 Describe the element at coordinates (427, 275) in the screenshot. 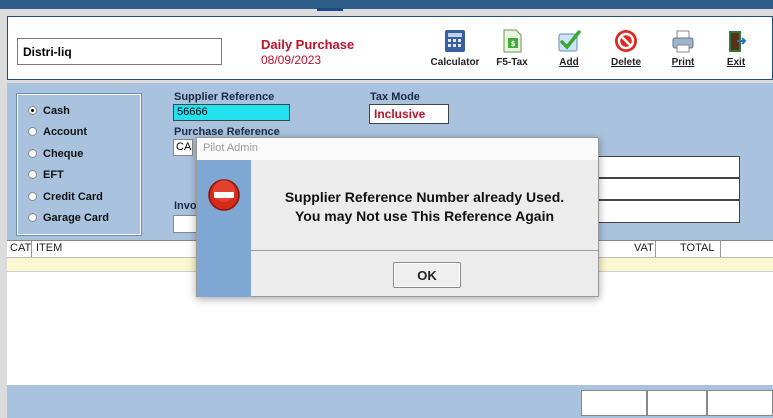

I see `ok-button: OK` at that location.